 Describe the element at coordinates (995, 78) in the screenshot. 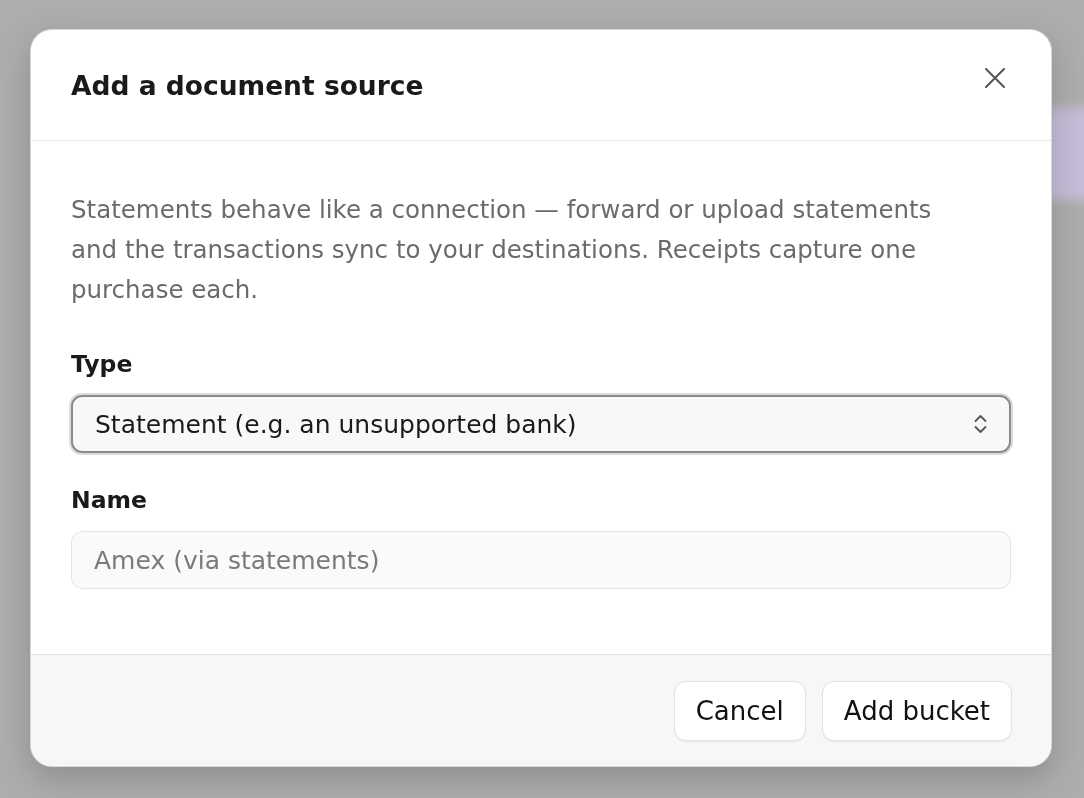

I see `close-icon` at that location.